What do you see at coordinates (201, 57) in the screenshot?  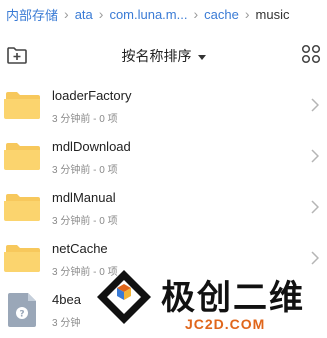 I see `chevron-down-icon` at bounding box center [201, 57].